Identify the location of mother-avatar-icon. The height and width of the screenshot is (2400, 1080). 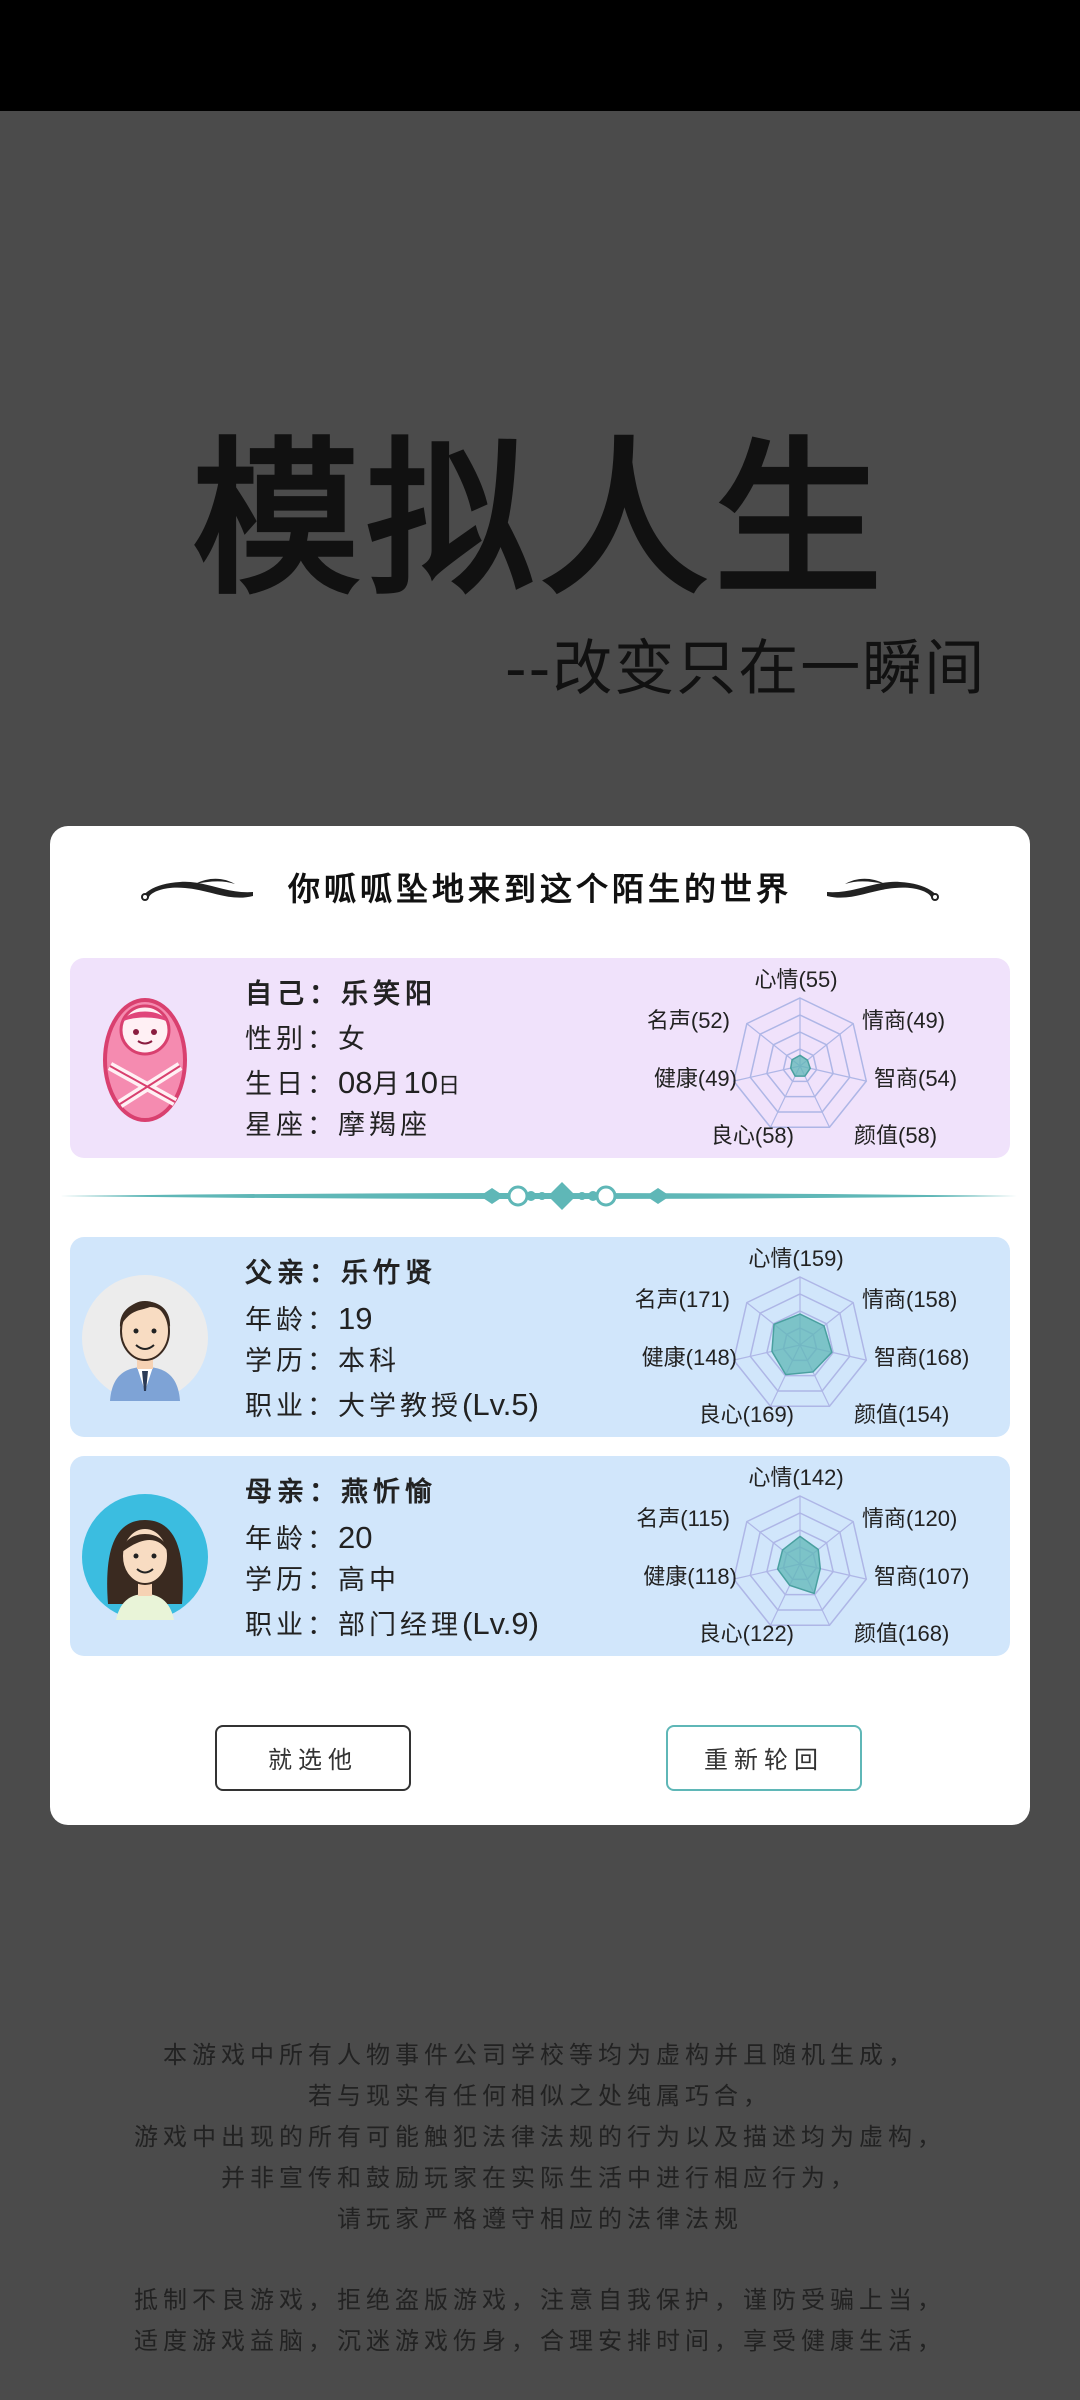
(145, 1557).